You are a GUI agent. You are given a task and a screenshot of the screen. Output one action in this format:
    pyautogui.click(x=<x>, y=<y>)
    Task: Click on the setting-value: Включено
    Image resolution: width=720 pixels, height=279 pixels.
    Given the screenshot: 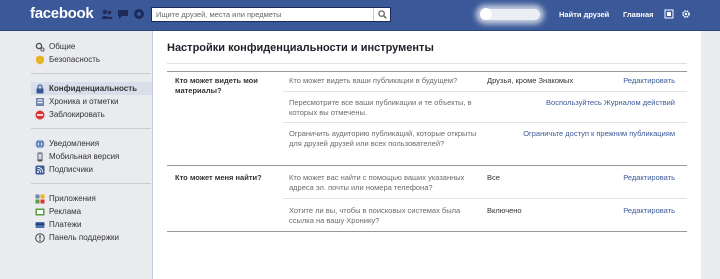 What is the action you would take?
    pyautogui.click(x=504, y=210)
    